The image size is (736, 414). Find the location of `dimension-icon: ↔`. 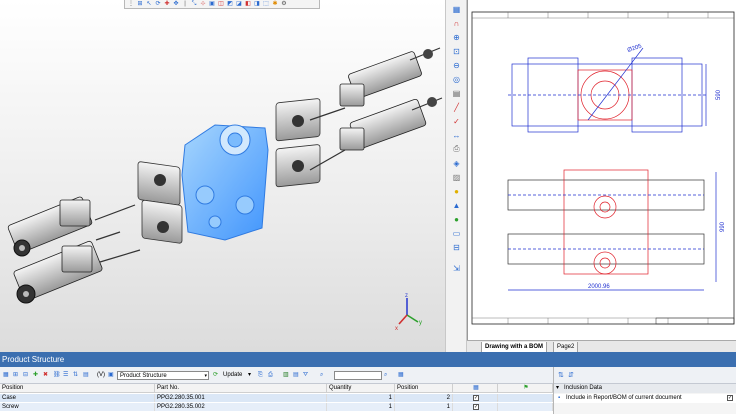

dimension-icon: ↔ is located at coordinates (456, 135).